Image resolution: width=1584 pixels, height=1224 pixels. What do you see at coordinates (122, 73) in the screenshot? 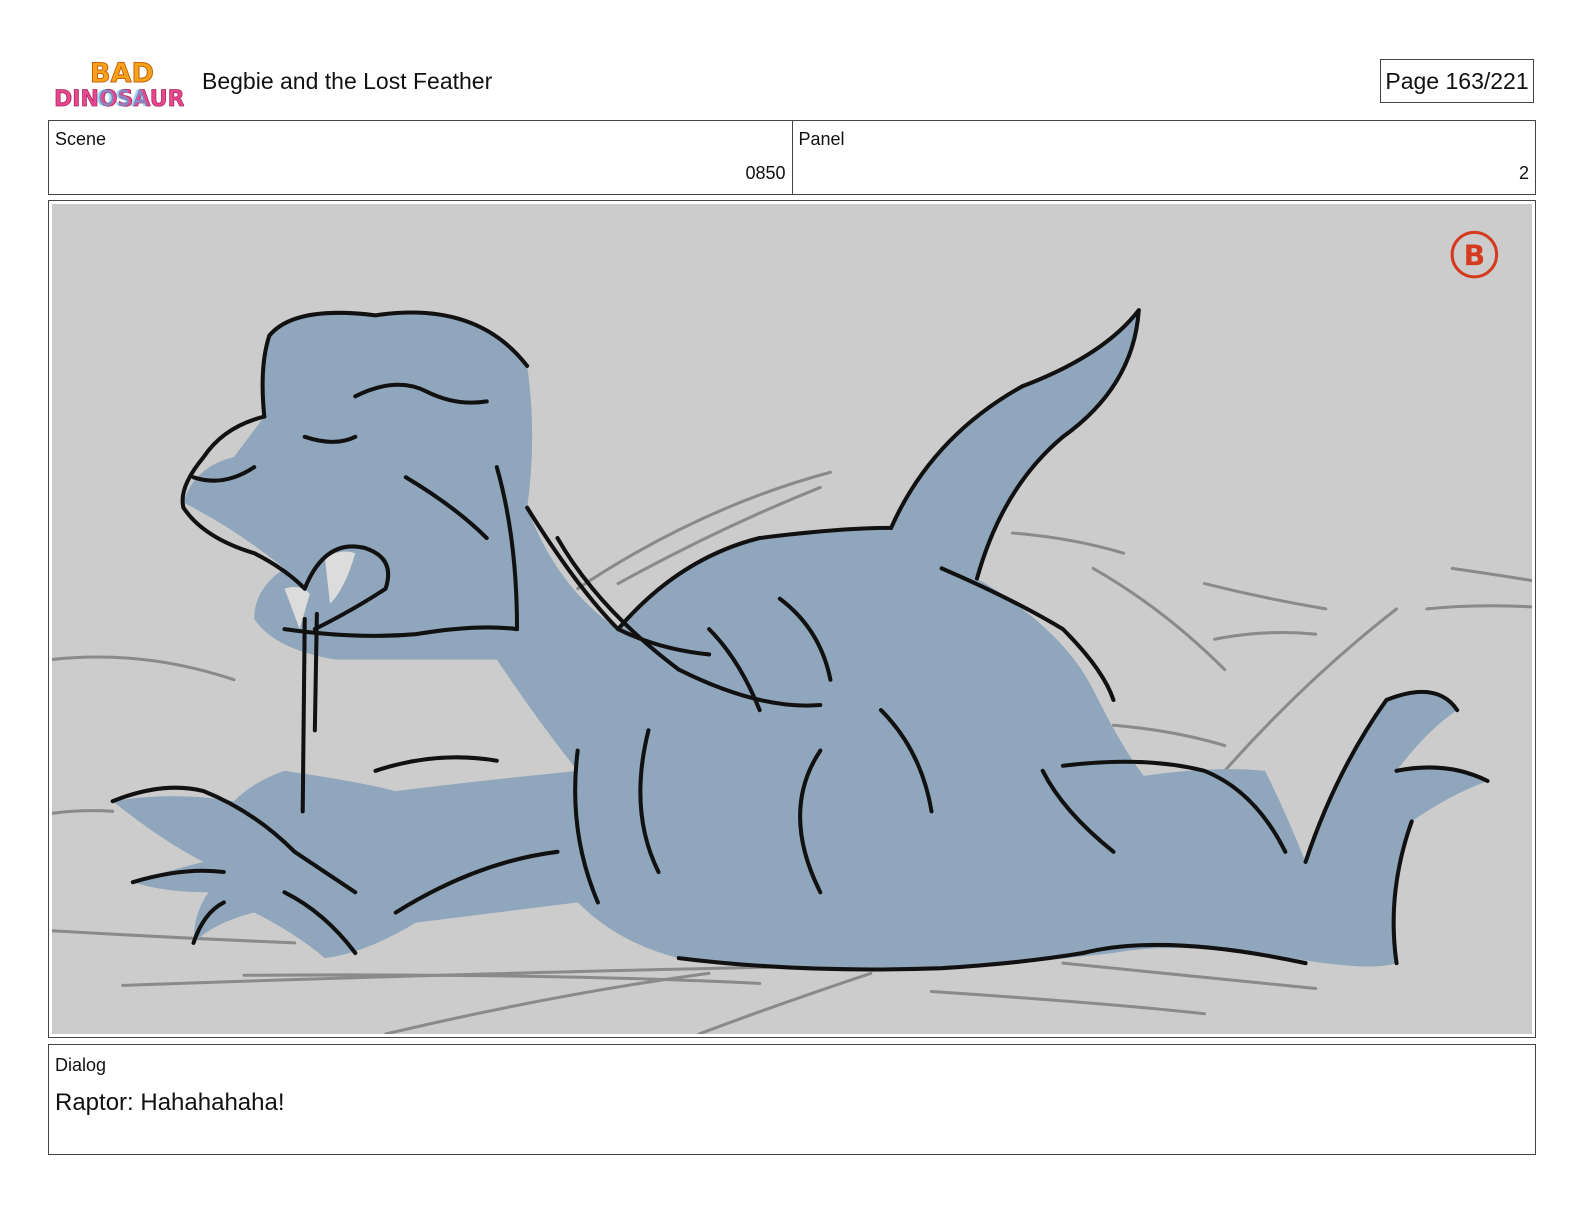
I see `svg-text: BAD` at bounding box center [122, 73].